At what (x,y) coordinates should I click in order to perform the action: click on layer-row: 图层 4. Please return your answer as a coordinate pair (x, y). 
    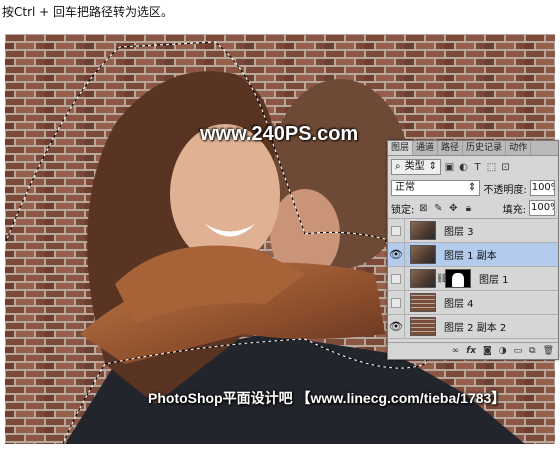
    Looking at the image, I should click on (473, 303).